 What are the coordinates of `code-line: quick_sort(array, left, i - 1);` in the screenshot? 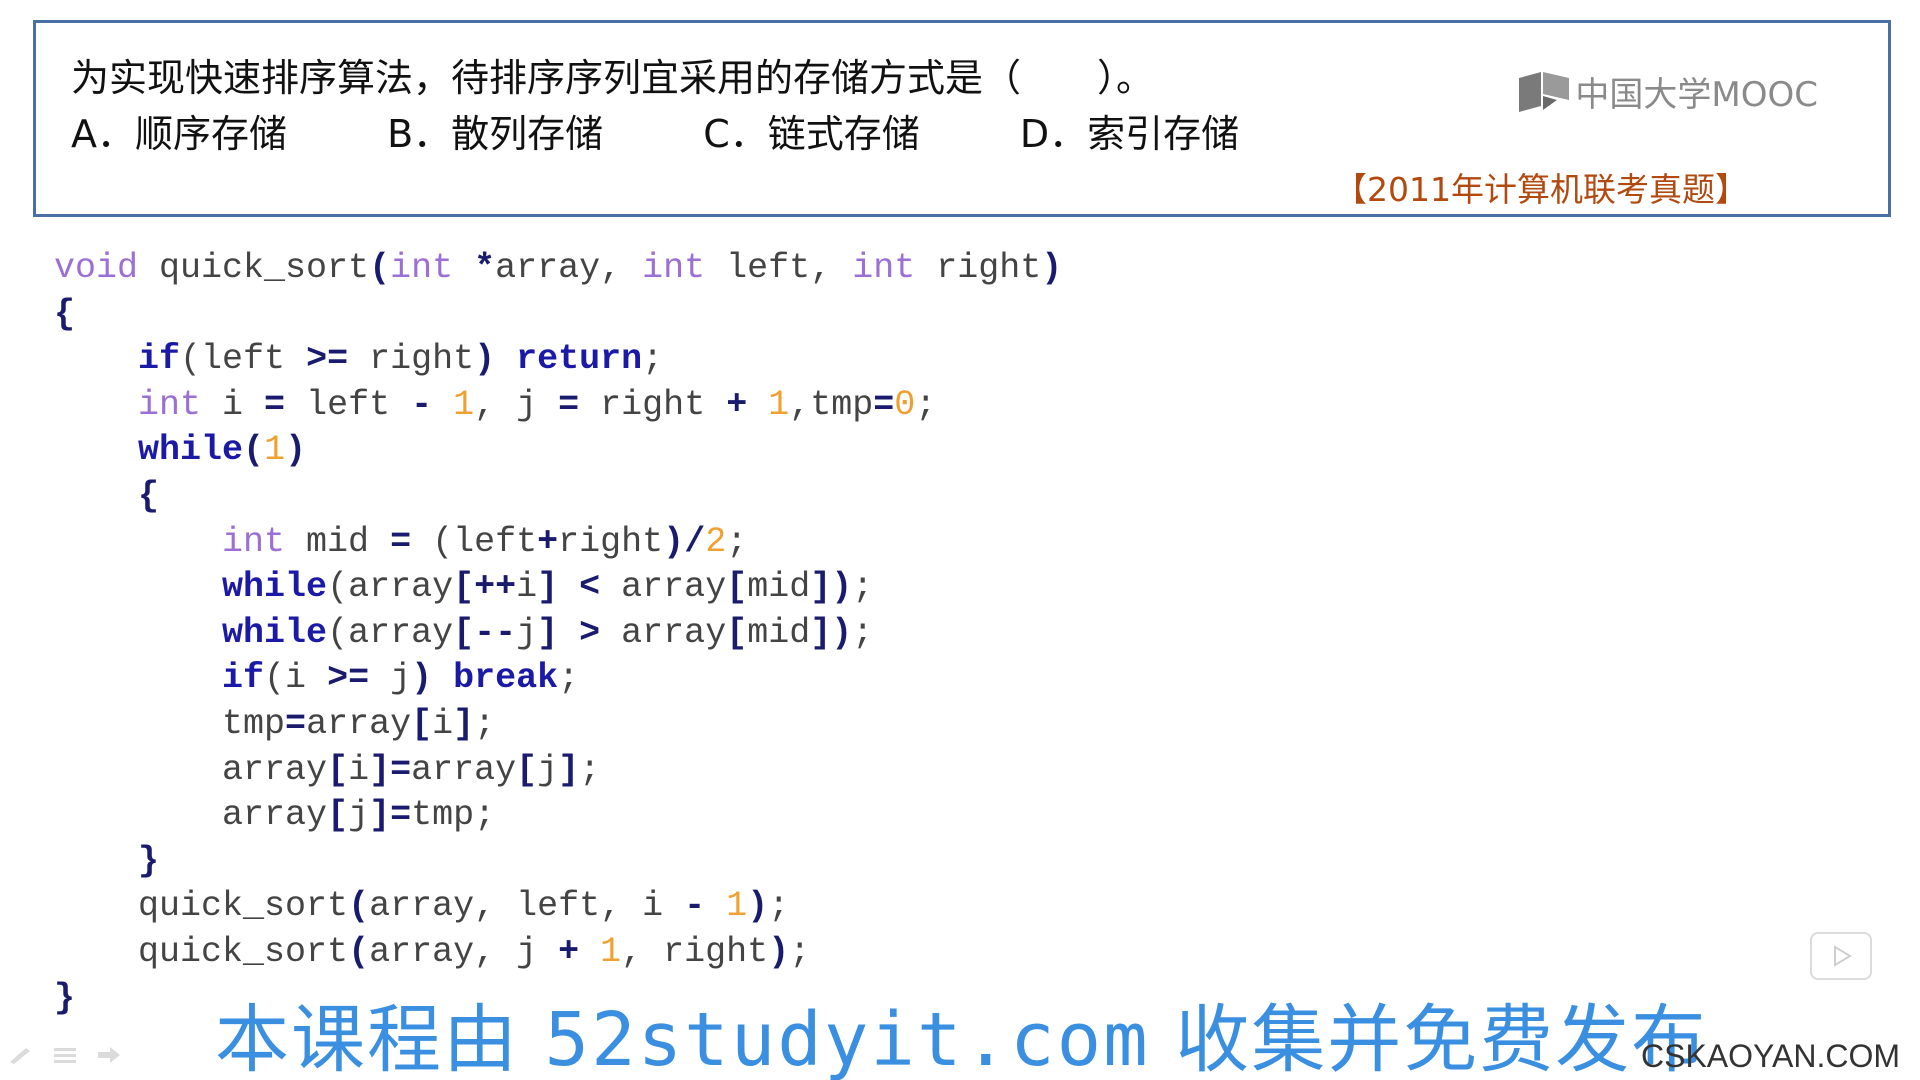 It's located at (558, 907).